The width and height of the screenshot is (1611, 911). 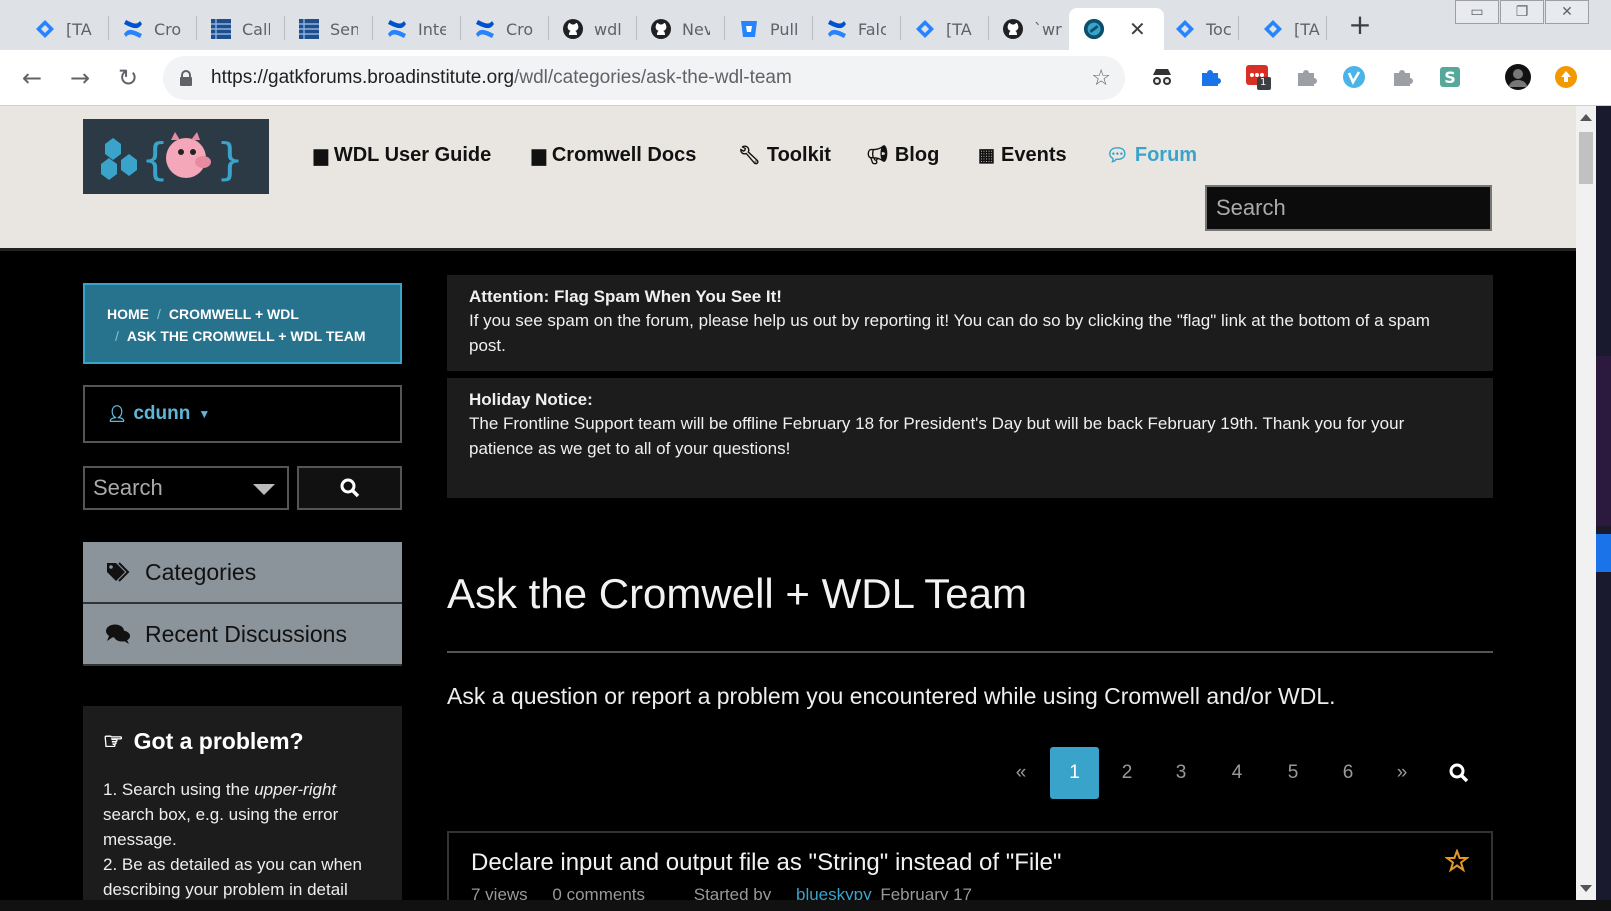 What do you see at coordinates (1450, 77) in the screenshot?
I see `s-extension-icon: S` at bounding box center [1450, 77].